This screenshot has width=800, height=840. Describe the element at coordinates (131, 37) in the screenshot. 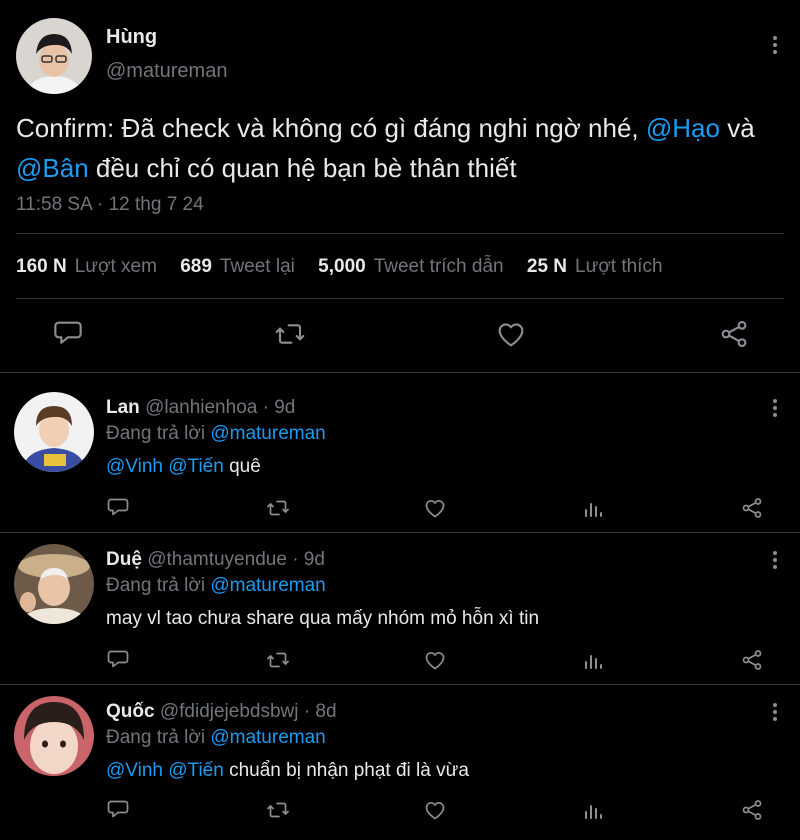

I see `author-name: Hùng` at that location.